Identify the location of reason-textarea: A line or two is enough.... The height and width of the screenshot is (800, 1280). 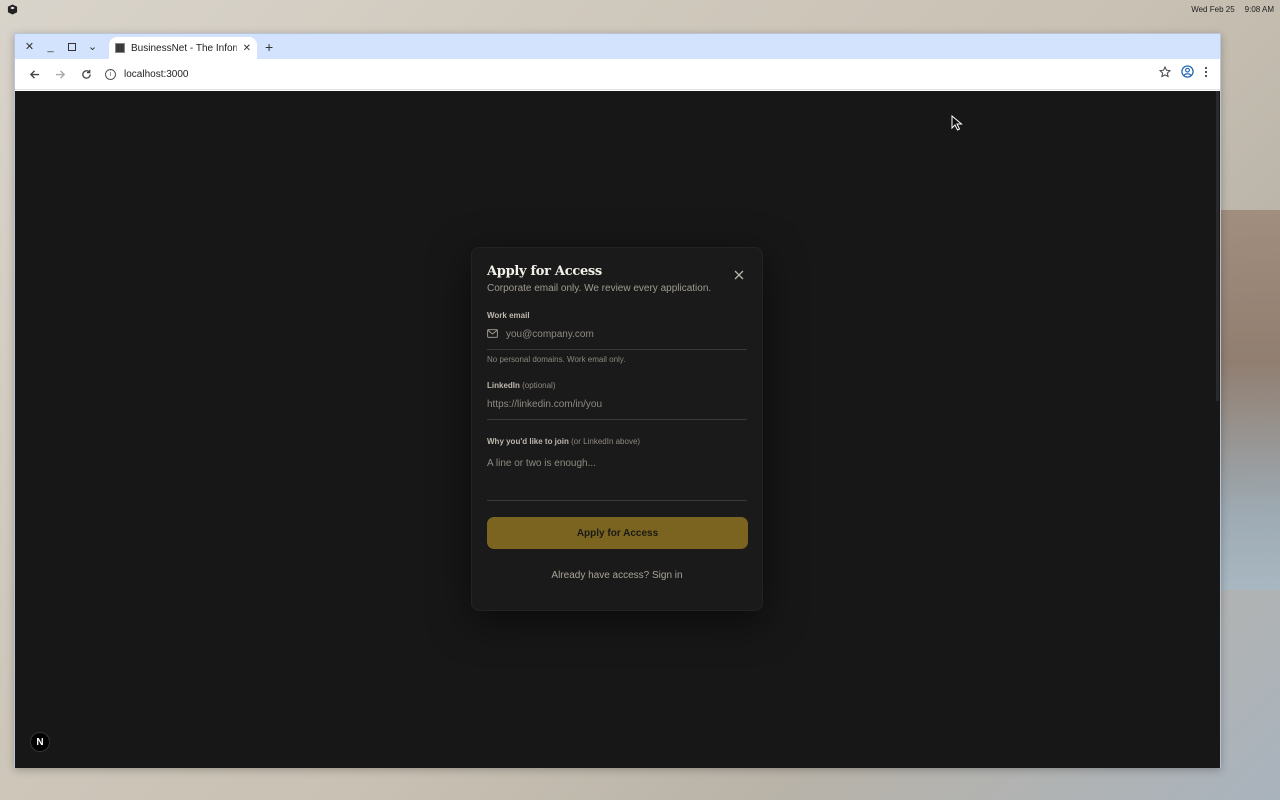
(617, 473).